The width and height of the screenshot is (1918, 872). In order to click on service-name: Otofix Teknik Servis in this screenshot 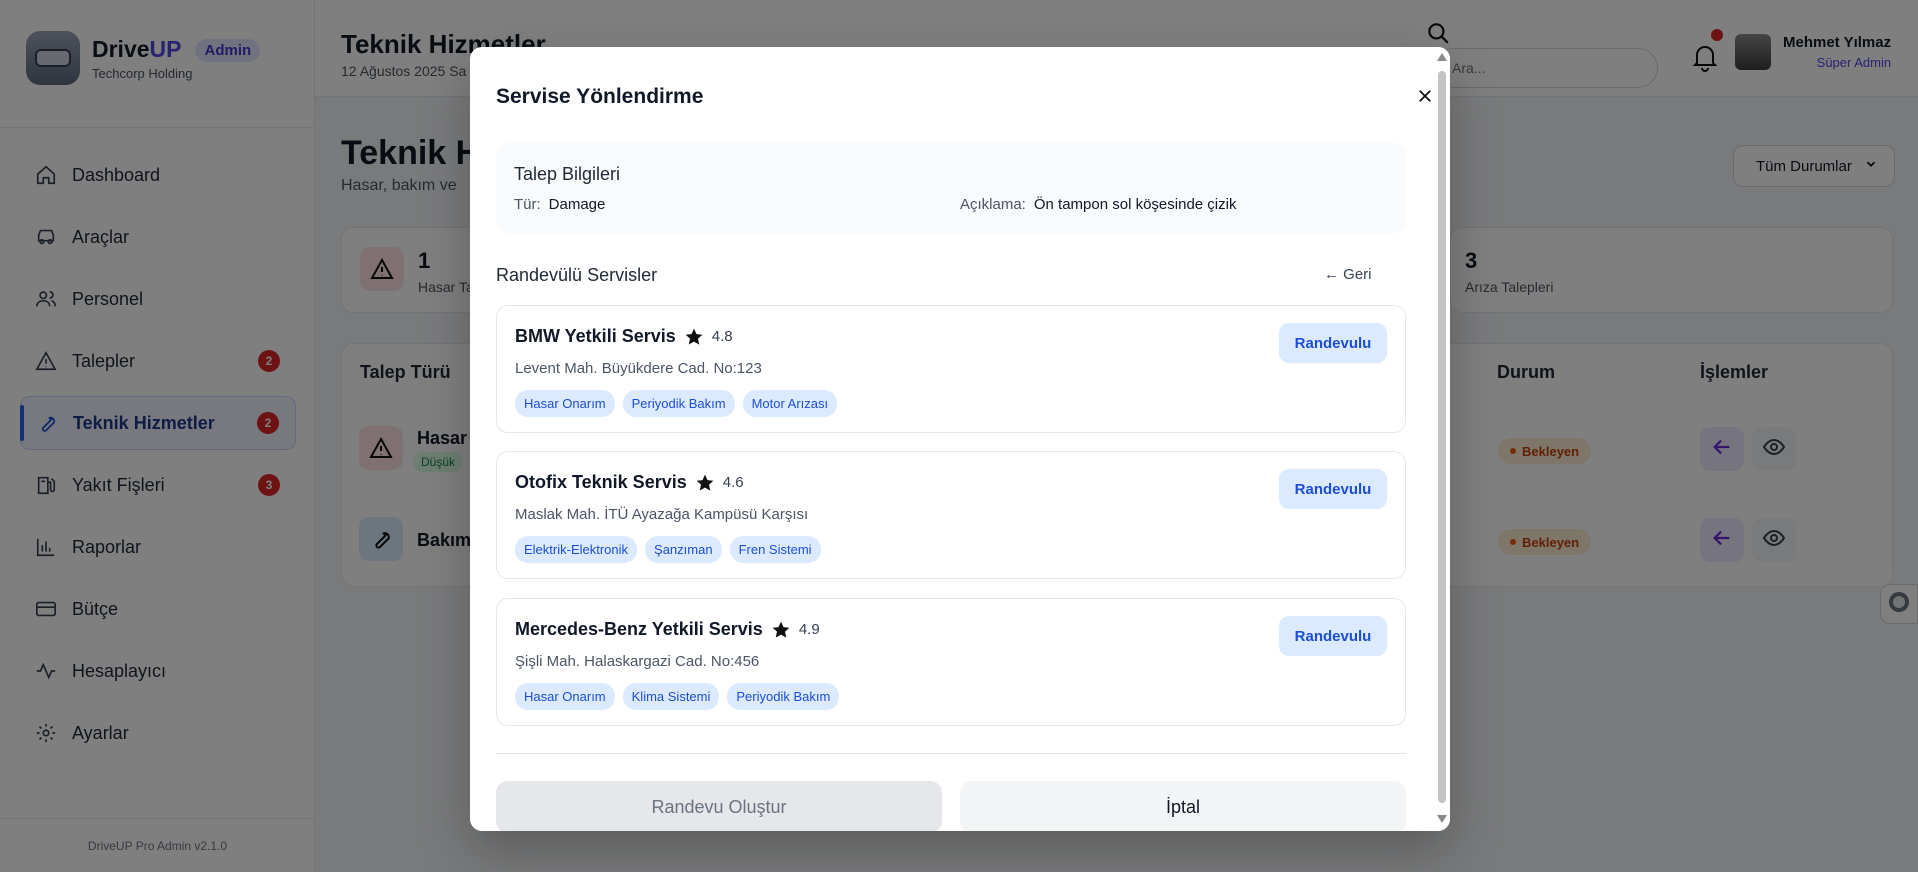, I will do `click(601, 482)`.